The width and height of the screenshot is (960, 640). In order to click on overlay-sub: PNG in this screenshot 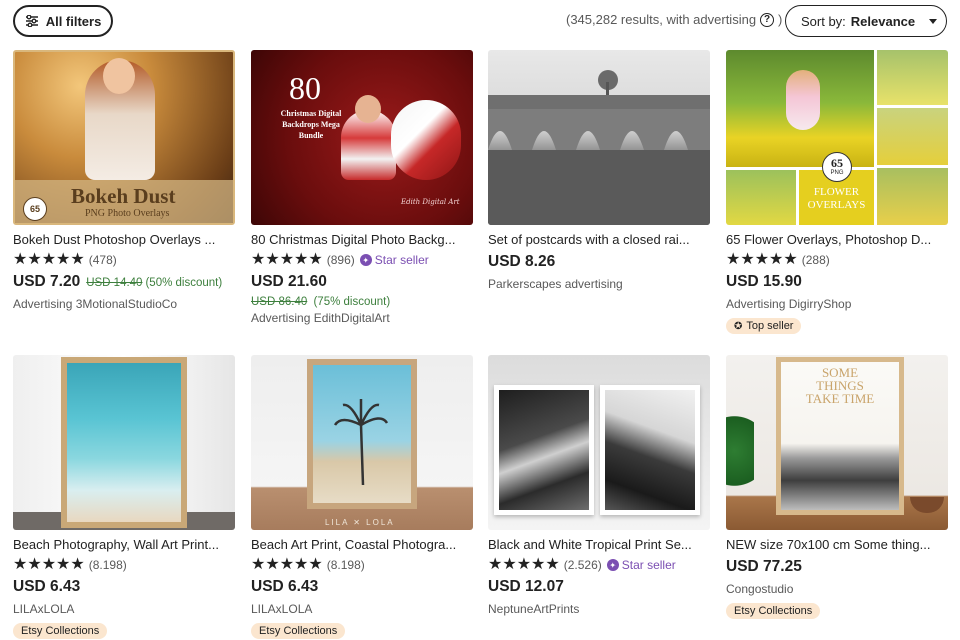, I will do `click(837, 173)`.